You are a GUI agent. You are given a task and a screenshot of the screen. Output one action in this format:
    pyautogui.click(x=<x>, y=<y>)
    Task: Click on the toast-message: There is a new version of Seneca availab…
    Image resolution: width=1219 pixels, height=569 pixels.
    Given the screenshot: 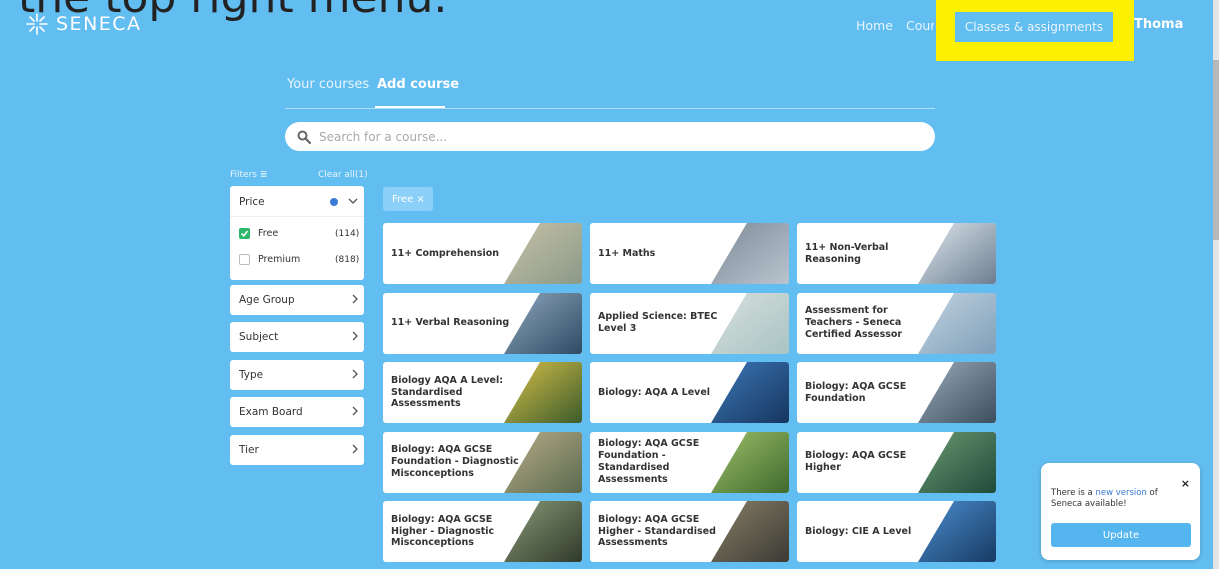 What is the action you would take?
    pyautogui.click(x=1116, y=499)
    